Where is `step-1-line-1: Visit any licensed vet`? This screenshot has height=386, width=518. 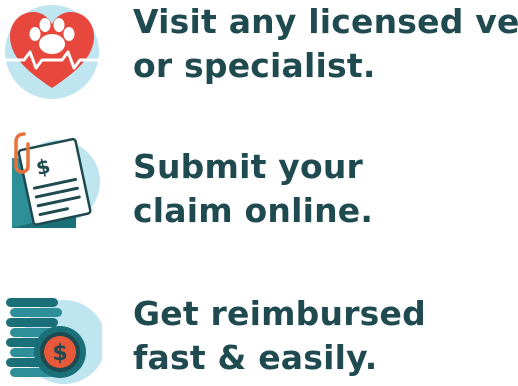 step-1-line-1: Visit any licensed vet is located at coordinates (325, 21).